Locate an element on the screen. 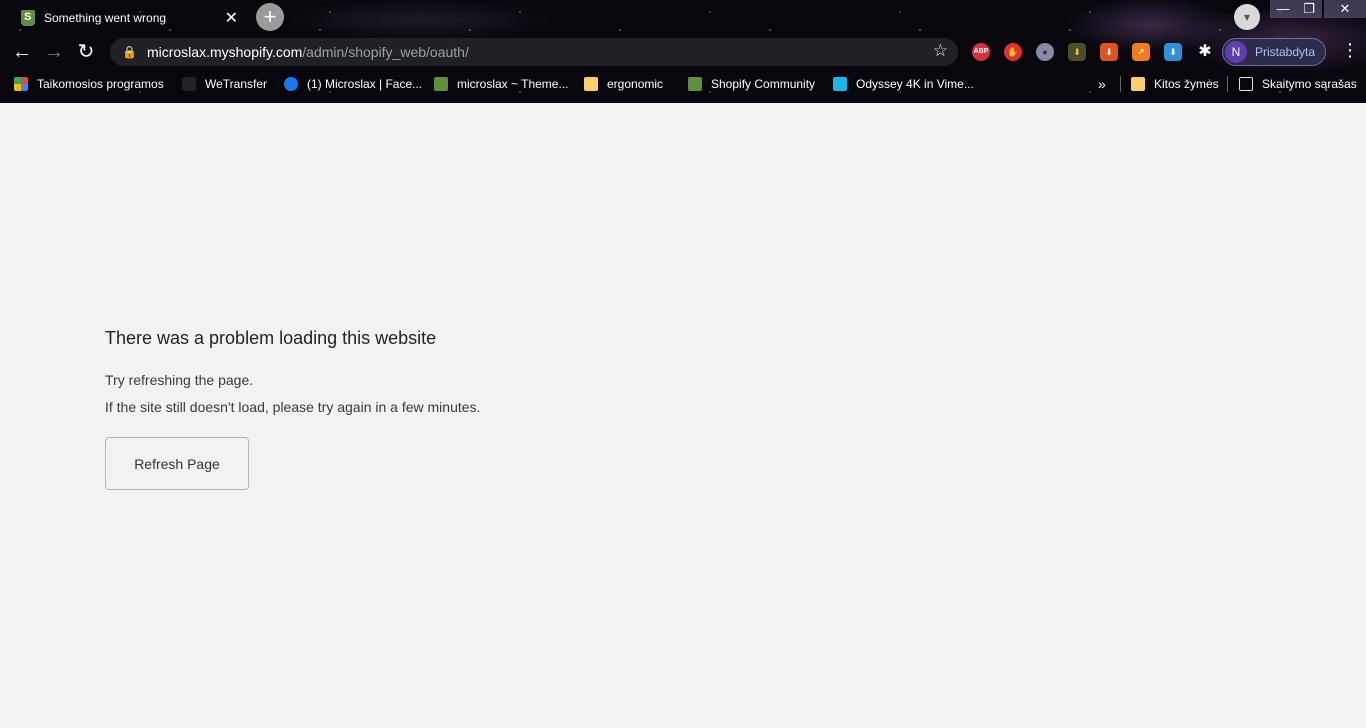 The width and height of the screenshot is (1366, 728). maximize-button: ❐ is located at coordinates (1309, 9).